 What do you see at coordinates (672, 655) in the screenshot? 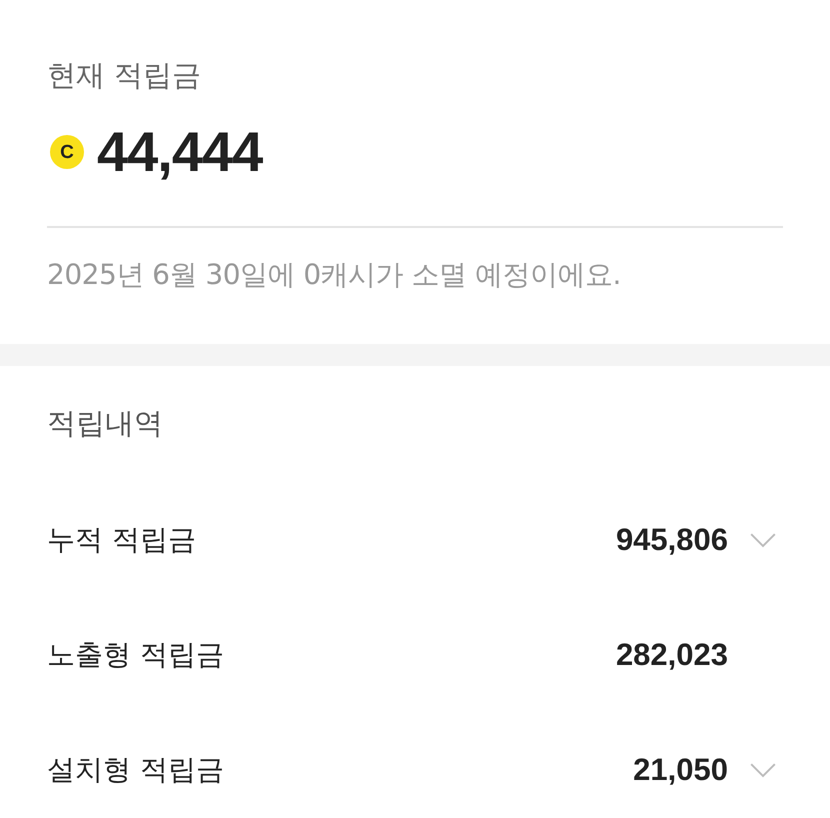
I see `row-value: 282,023` at bounding box center [672, 655].